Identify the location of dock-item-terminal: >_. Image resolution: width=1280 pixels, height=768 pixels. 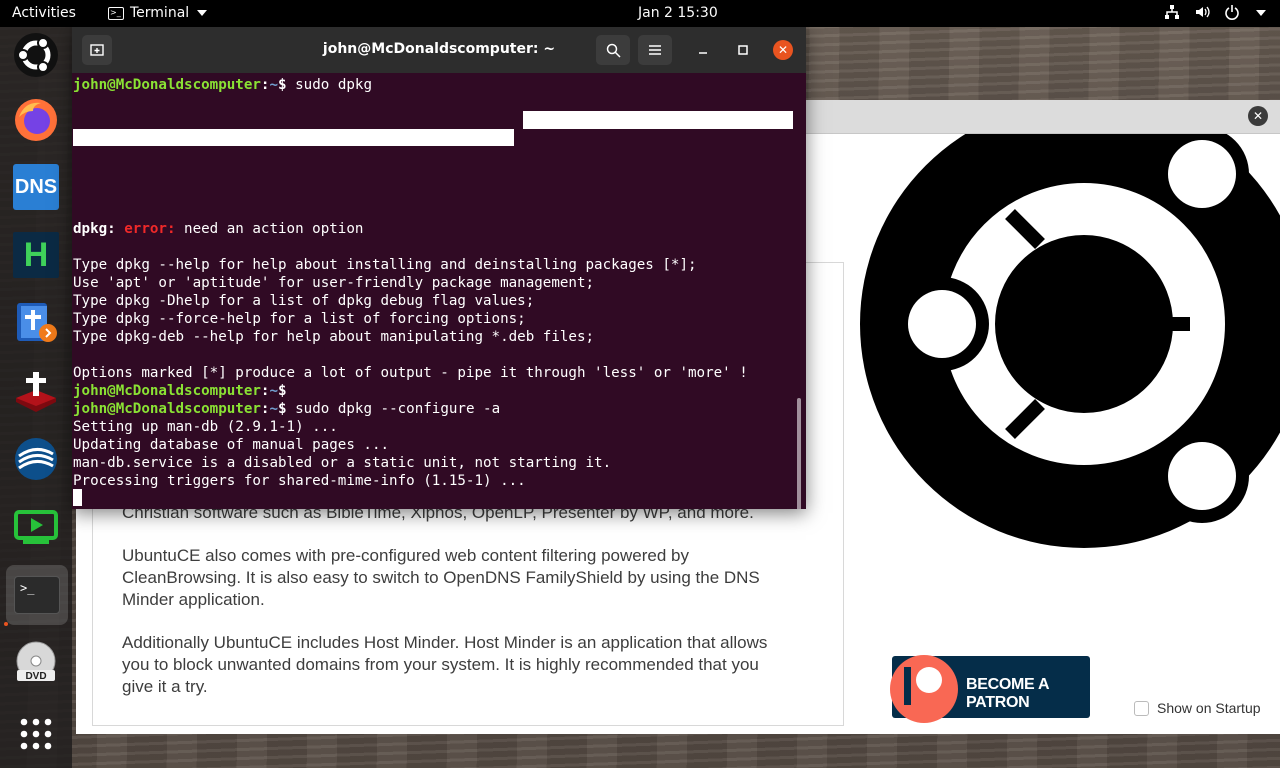
(37, 595).